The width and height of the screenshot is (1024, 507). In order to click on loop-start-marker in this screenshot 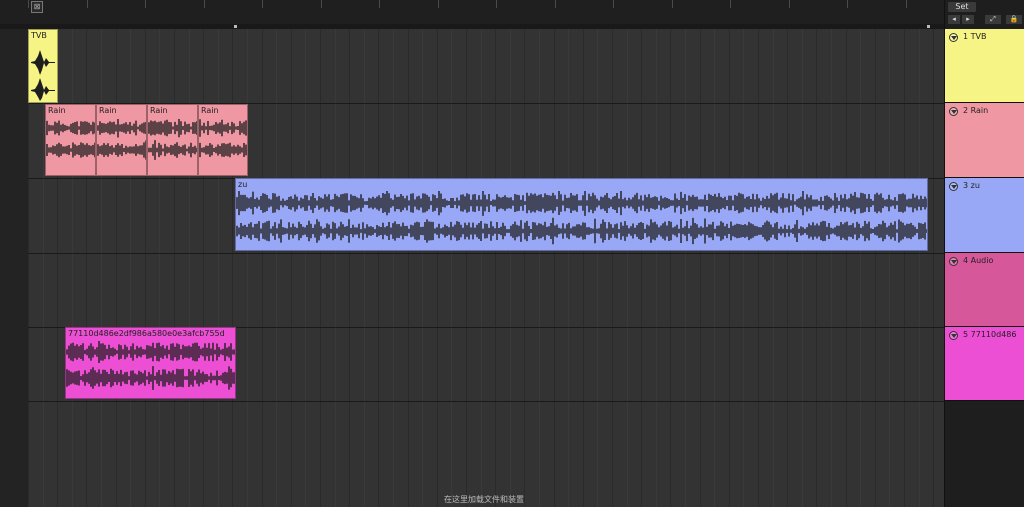, I will do `click(235, 26)`.